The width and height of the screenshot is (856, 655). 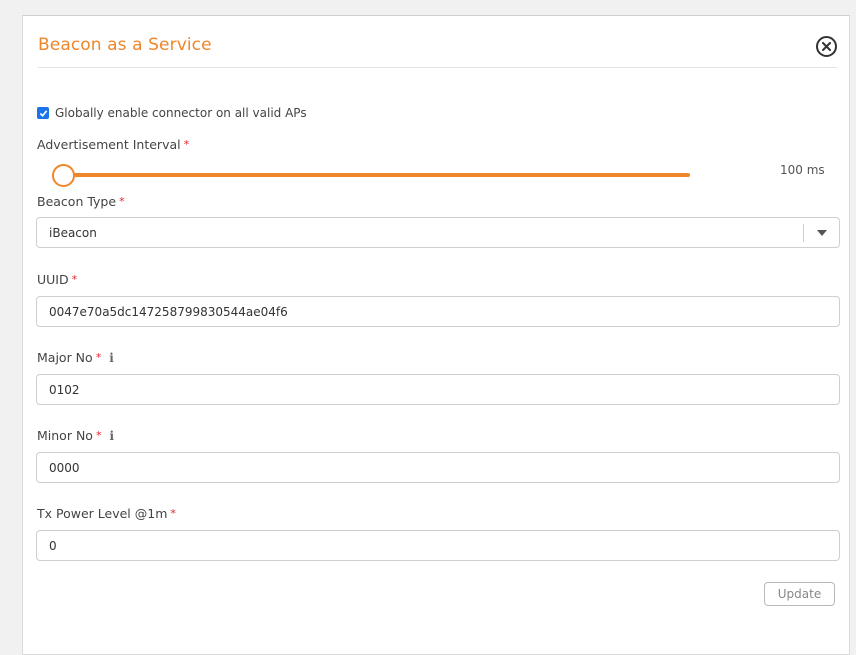 I want to click on global-enable-checkbox, so click(x=43, y=113).